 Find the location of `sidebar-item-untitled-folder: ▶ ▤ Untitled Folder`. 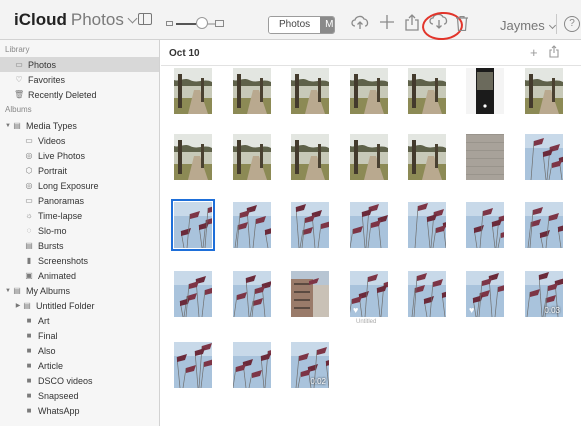

sidebar-item-untitled-folder: ▶ ▤ Untitled Folder is located at coordinates (79, 305).